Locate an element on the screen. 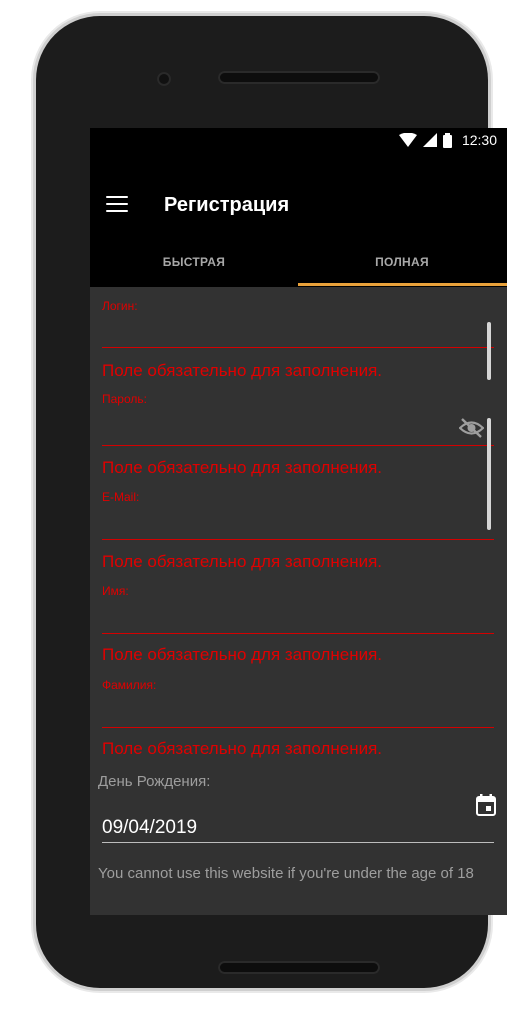 The width and height of the screenshot is (527, 1024). active-tab-indicator is located at coordinates (402, 284).